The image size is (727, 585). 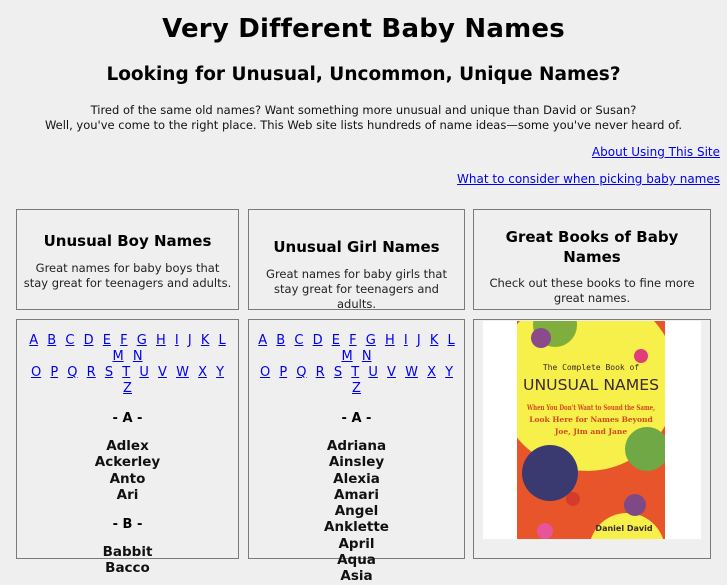 I want to click on cover-navy-circle, so click(x=550, y=473).